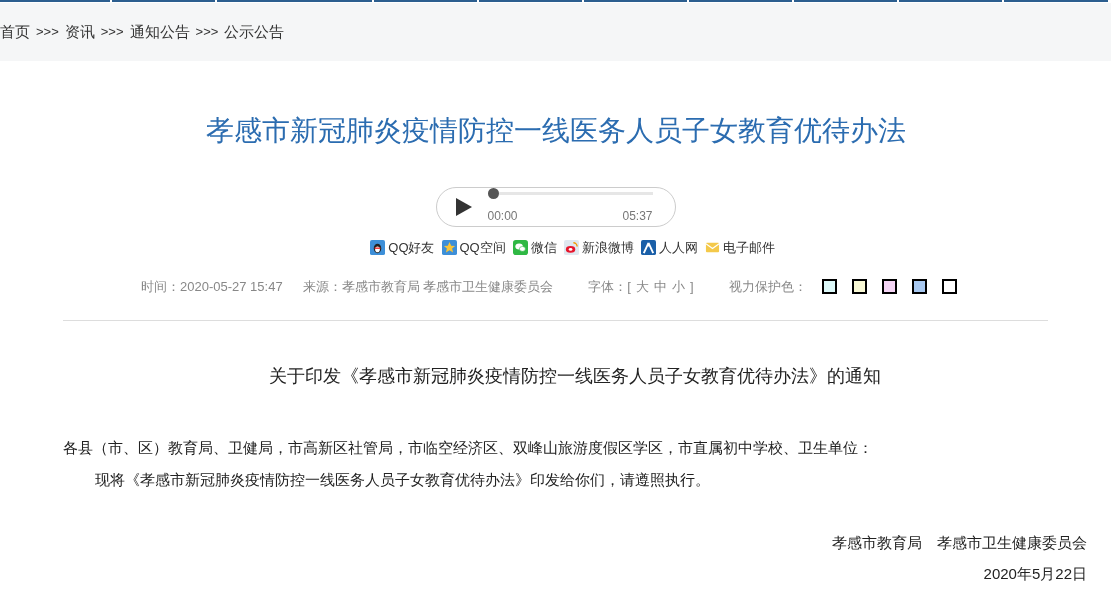  What do you see at coordinates (473, 248) in the screenshot?
I see `share-link: QQ空间` at bounding box center [473, 248].